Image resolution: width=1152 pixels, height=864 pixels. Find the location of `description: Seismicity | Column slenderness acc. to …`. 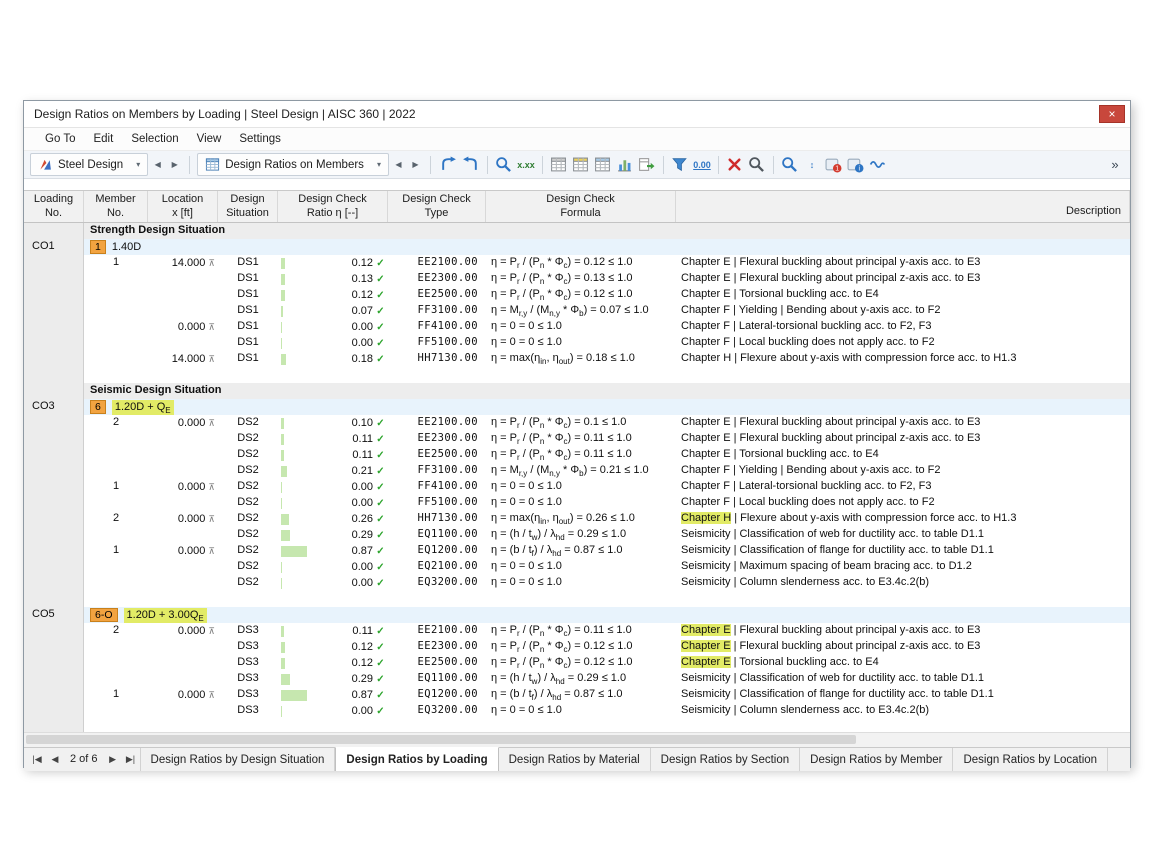

description: Seismicity | Column slenderness acc. to … is located at coordinates (903, 583).